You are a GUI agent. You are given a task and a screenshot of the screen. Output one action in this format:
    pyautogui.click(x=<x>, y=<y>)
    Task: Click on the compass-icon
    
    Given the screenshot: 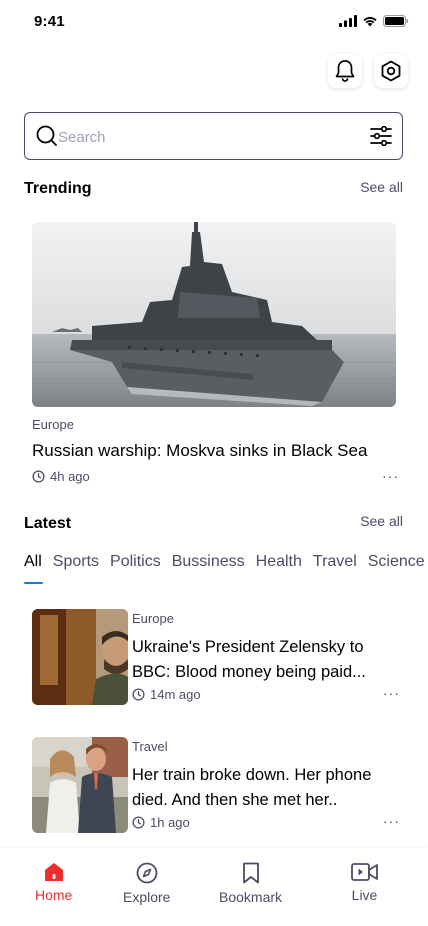 What is the action you would take?
    pyautogui.click(x=147, y=873)
    